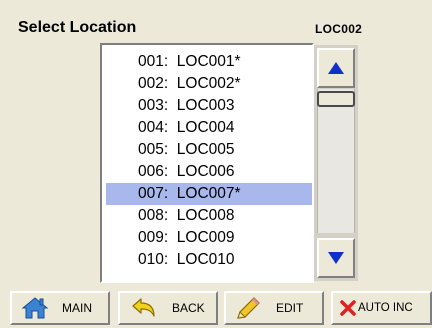  I want to click on page-title: Select Location, so click(77, 27).